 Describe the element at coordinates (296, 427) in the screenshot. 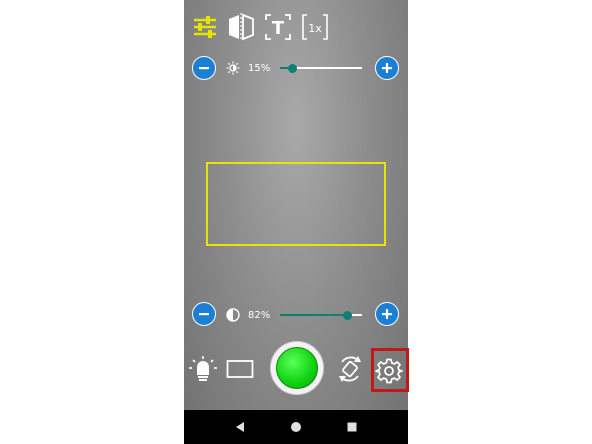

I see `home-icon` at that location.